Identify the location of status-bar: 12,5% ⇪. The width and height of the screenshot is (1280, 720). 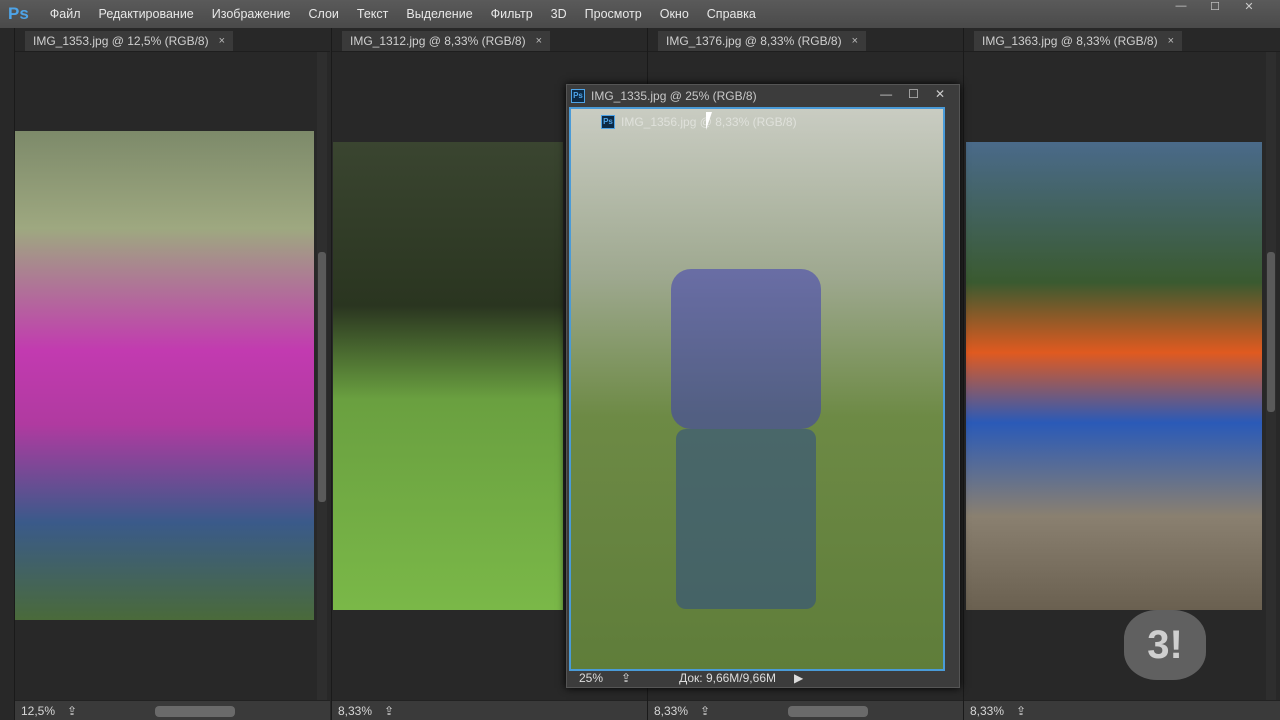
(172, 710).